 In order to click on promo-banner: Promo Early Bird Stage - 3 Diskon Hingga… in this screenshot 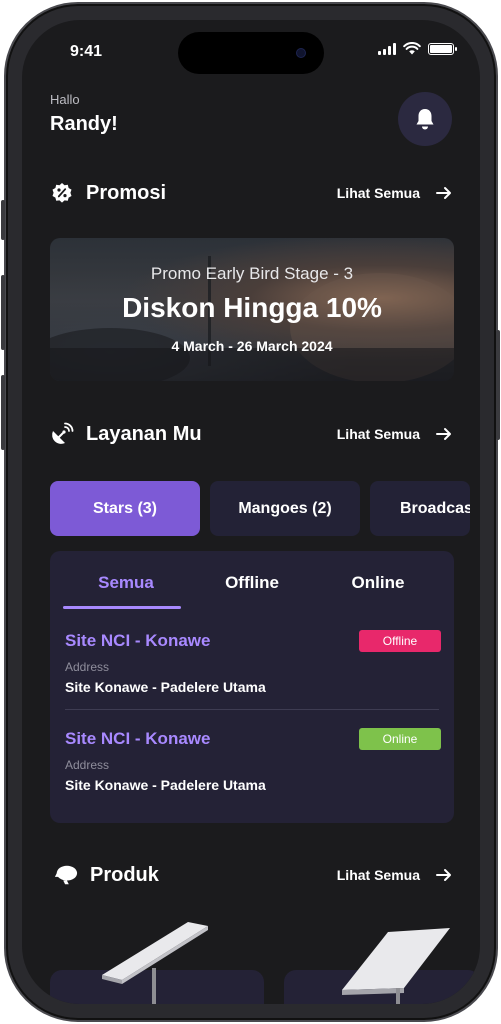, I will do `click(252, 309)`.